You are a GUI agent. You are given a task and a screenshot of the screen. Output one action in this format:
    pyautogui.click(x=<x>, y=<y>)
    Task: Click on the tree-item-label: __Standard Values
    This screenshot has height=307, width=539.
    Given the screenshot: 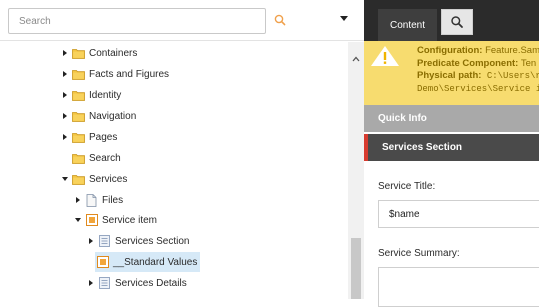 What is the action you would take?
    pyautogui.click(x=155, y=262)
    